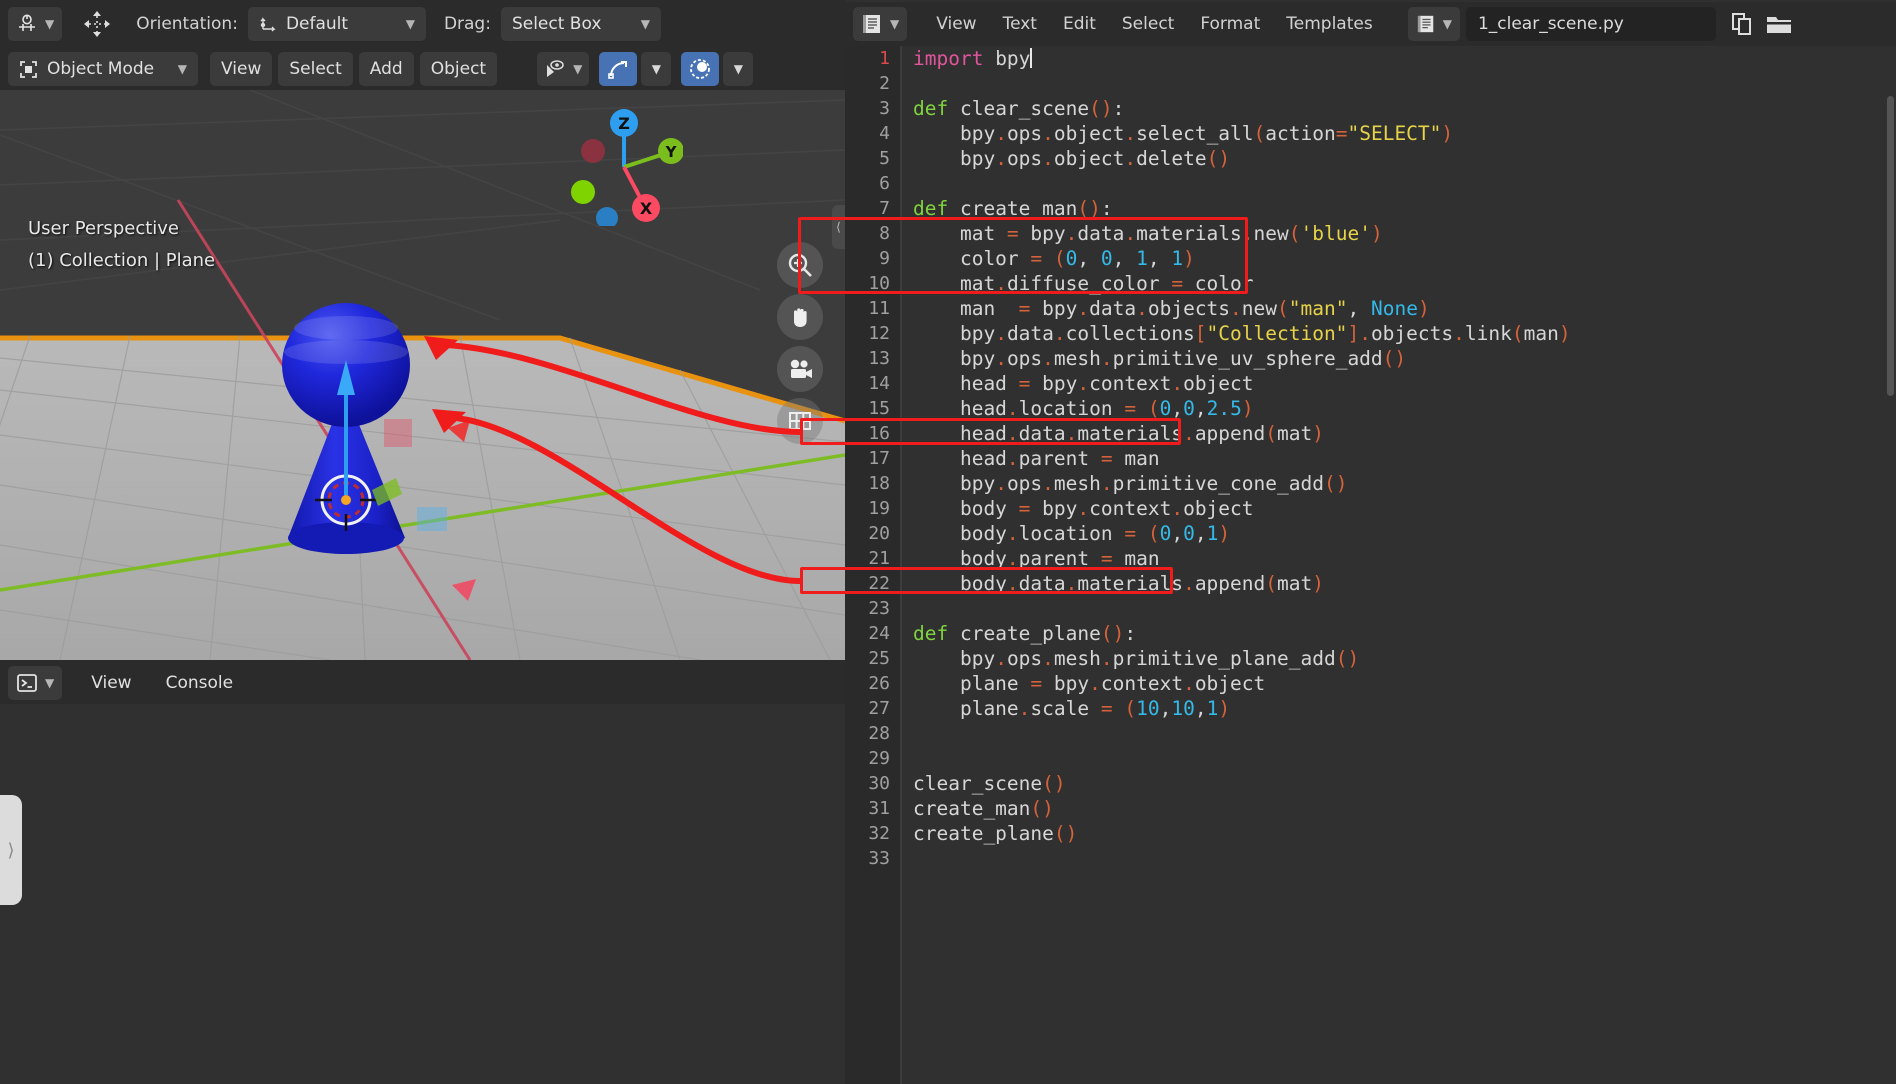  What do you see at coordinates (1370, 808) in the screenshot?
I see `code-line: 31 create_man()` at bounding box center [1370, 808].